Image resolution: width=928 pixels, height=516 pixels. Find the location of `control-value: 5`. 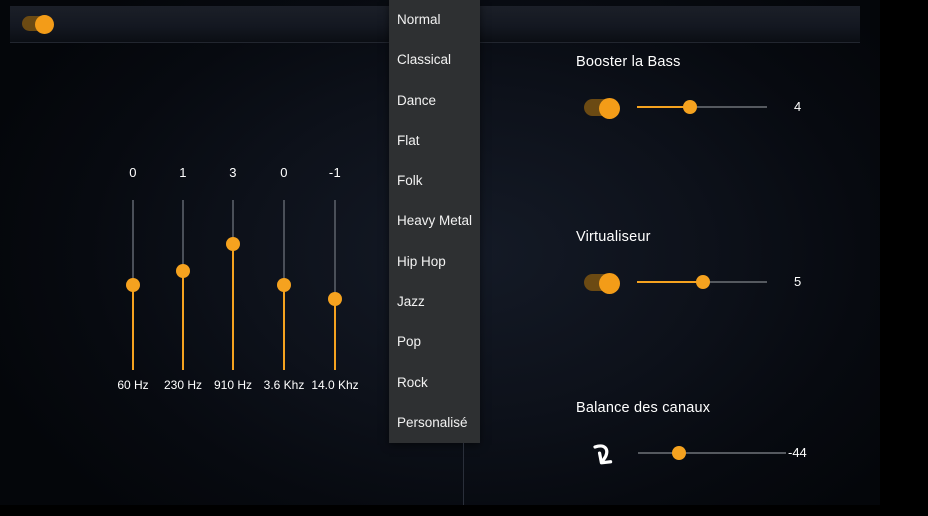

control-value: 5 is located at coordinates (798, 281).